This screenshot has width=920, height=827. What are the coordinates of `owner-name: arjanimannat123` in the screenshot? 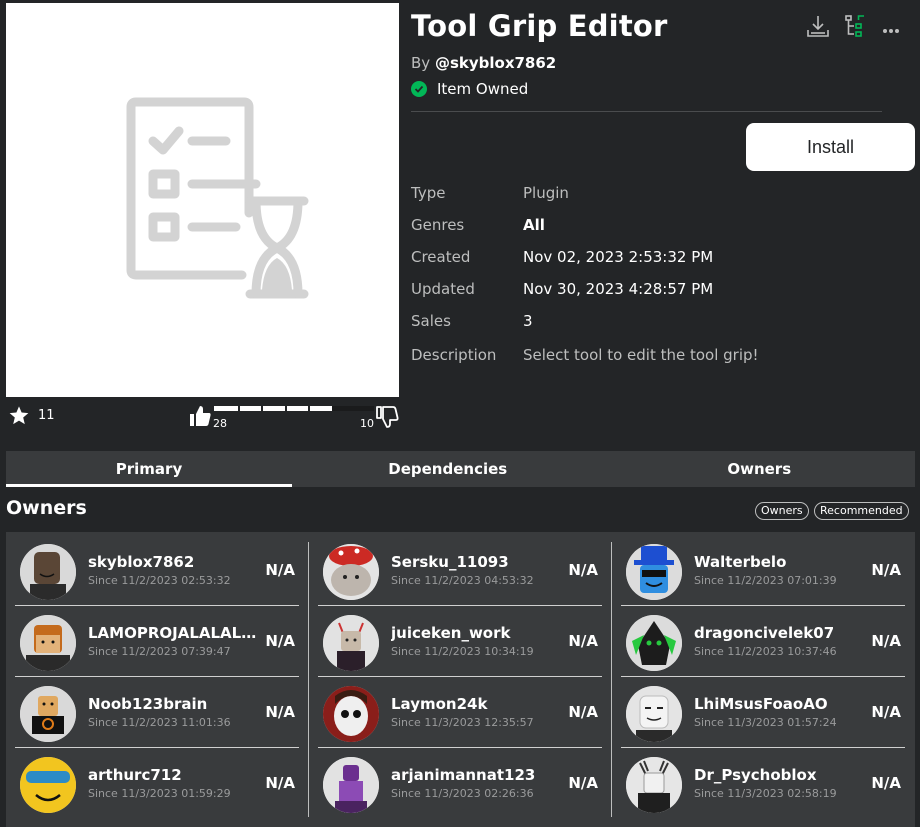 It's located at (478, 775).